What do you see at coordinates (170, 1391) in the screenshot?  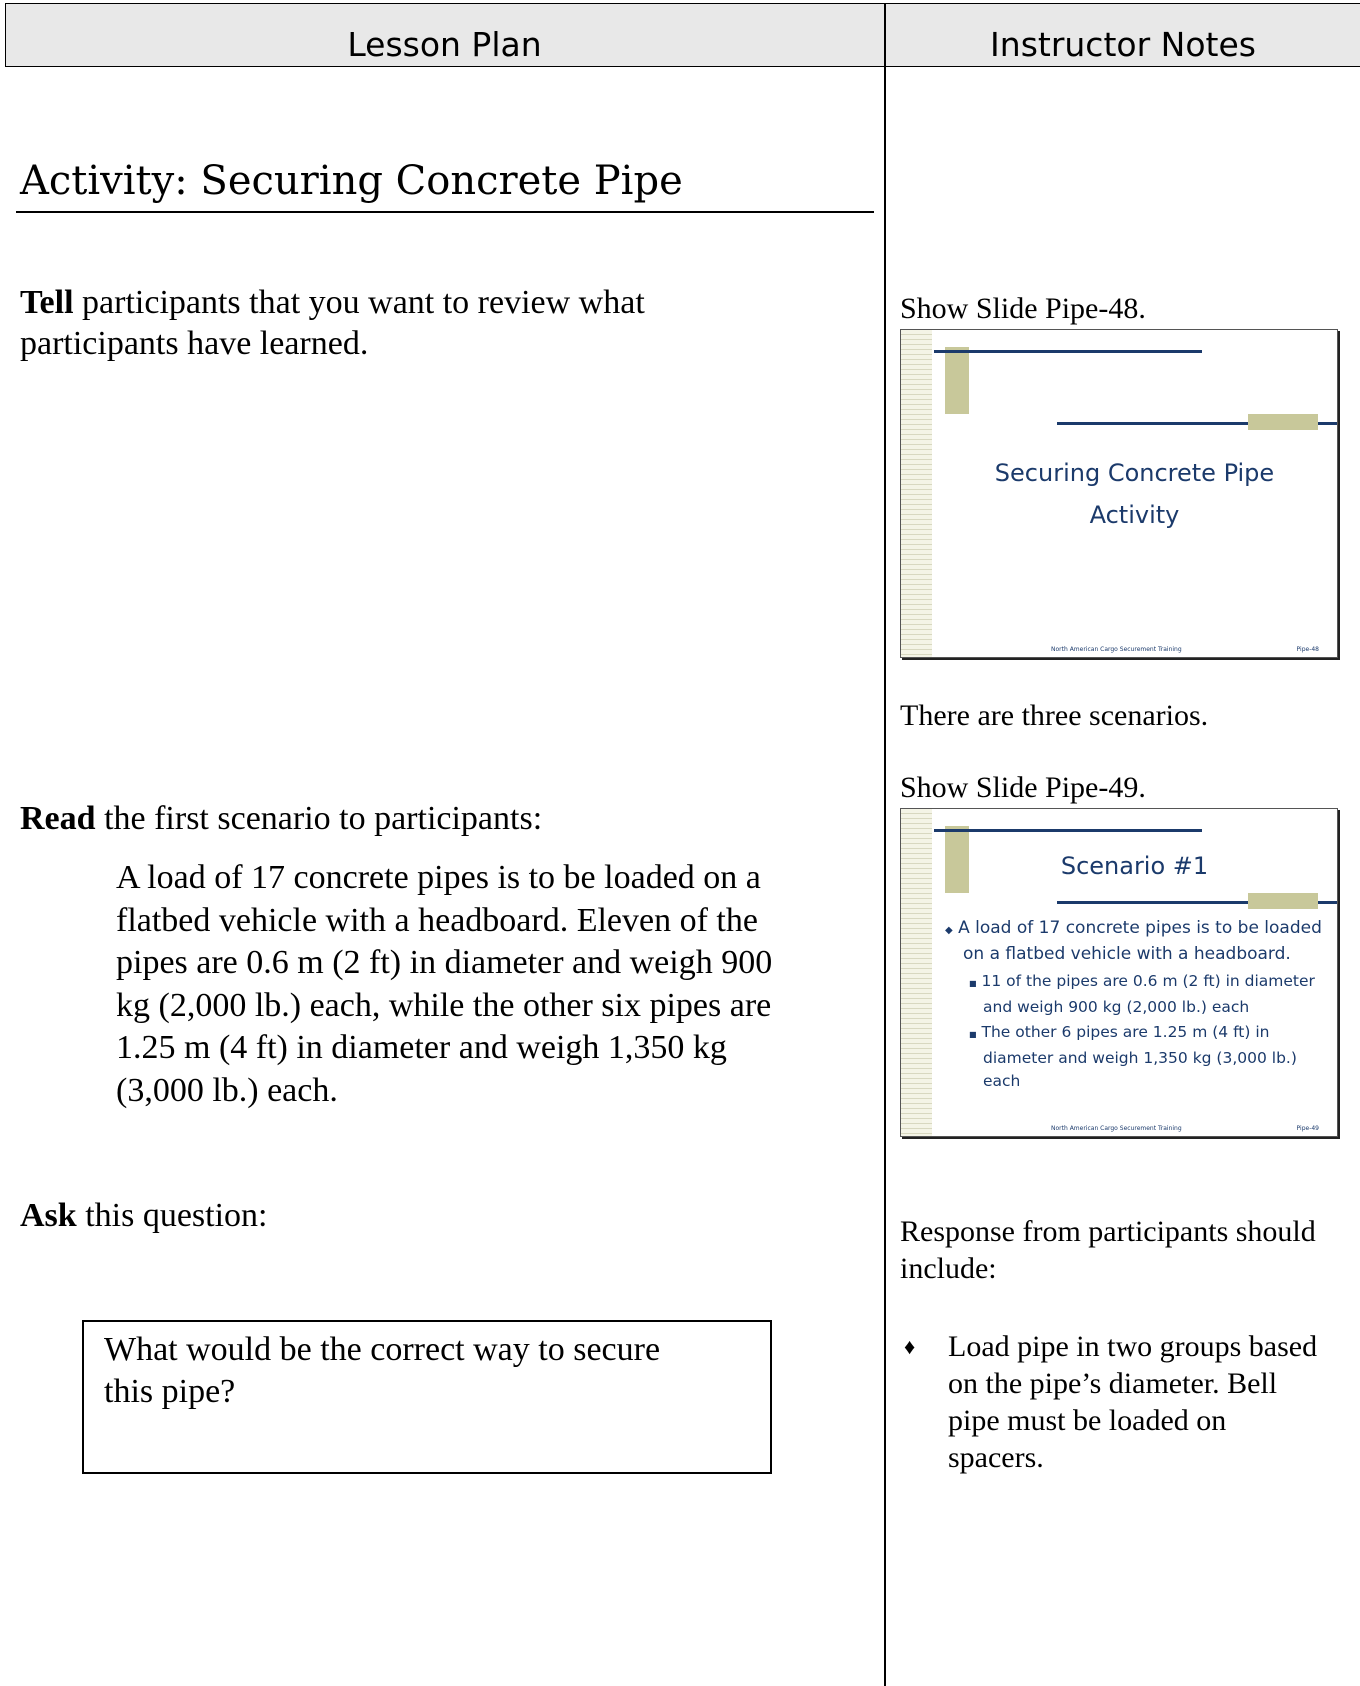 I see `question-line: this pipe?` at bounding box center [170, 1391].